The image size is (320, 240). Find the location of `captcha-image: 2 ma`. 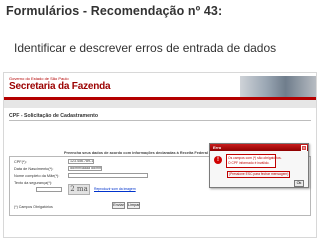

captcha-image: 2 ma is located at coordinates (79, 189).